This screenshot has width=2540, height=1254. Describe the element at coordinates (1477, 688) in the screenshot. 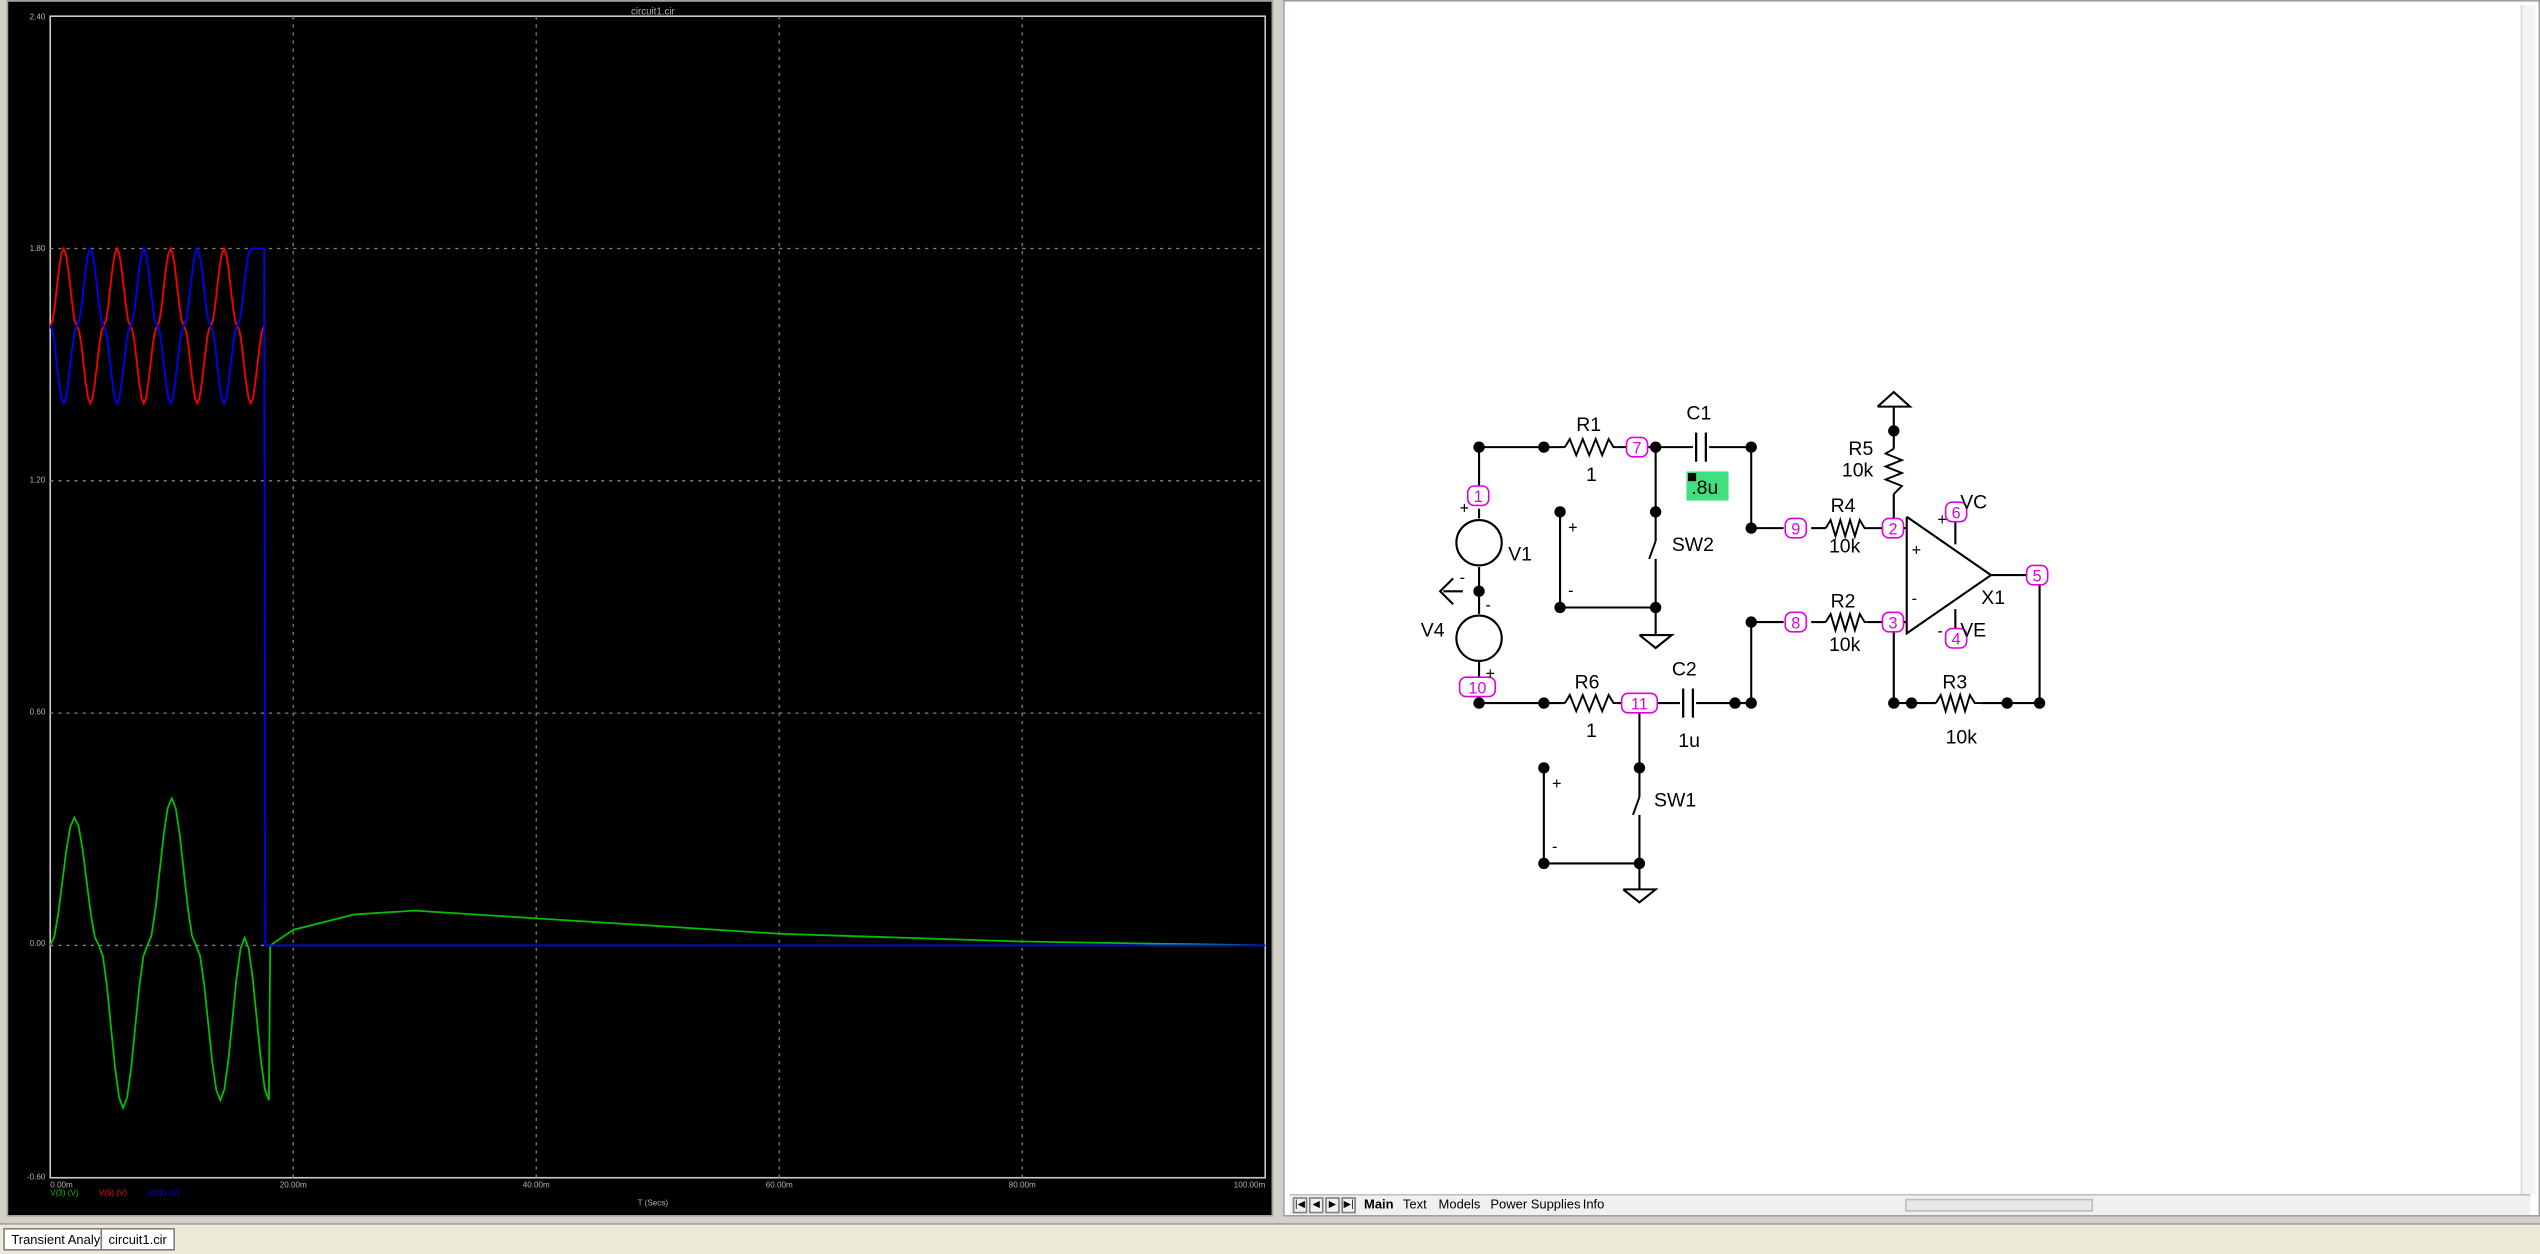

I see `node-label: 10` at that location.